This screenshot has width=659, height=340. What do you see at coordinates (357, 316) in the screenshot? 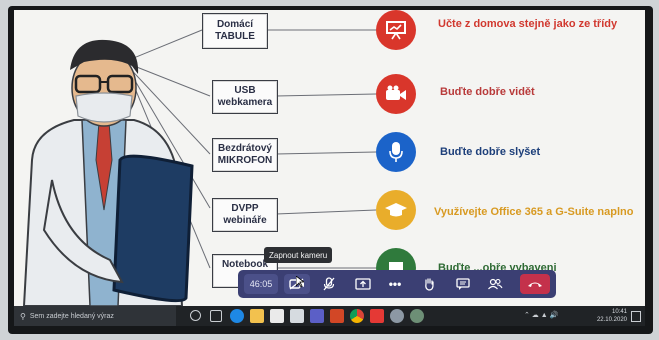
I see `chrome-icon` at bounding box center [357, 316].